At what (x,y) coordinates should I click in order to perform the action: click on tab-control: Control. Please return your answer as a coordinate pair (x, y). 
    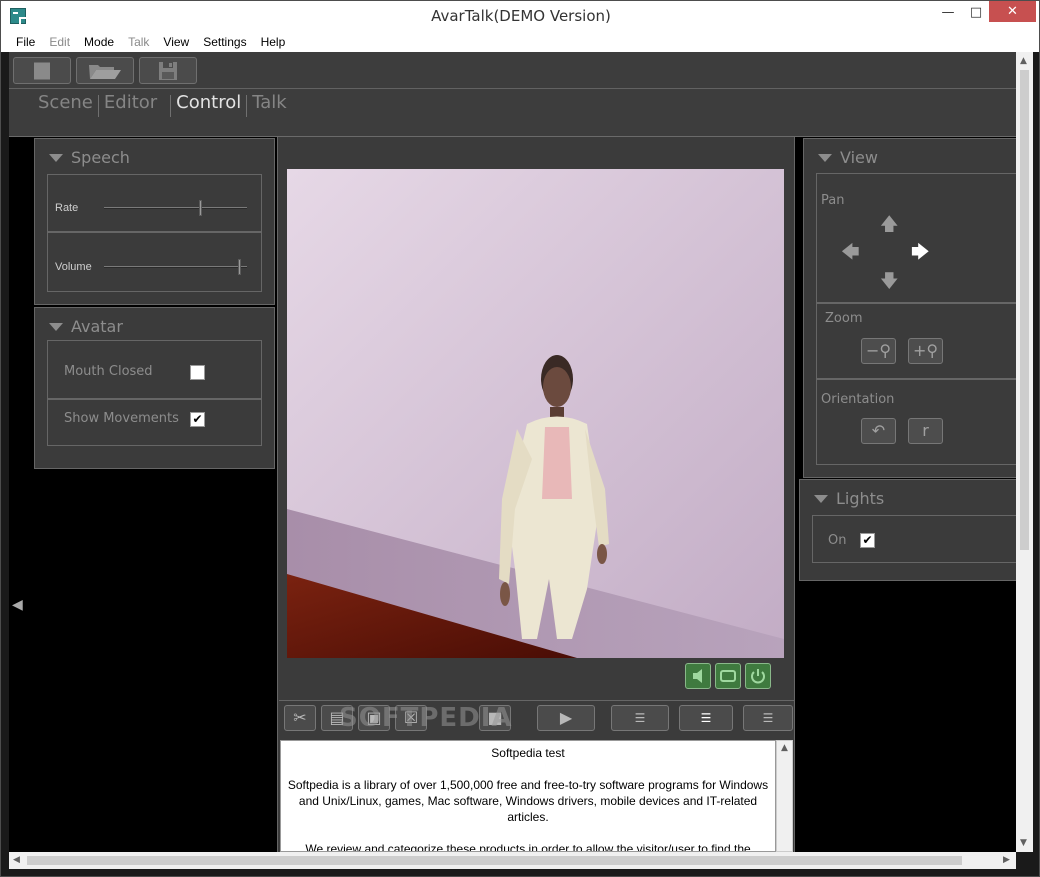
    Looking at the image, I should click on (208, 104).